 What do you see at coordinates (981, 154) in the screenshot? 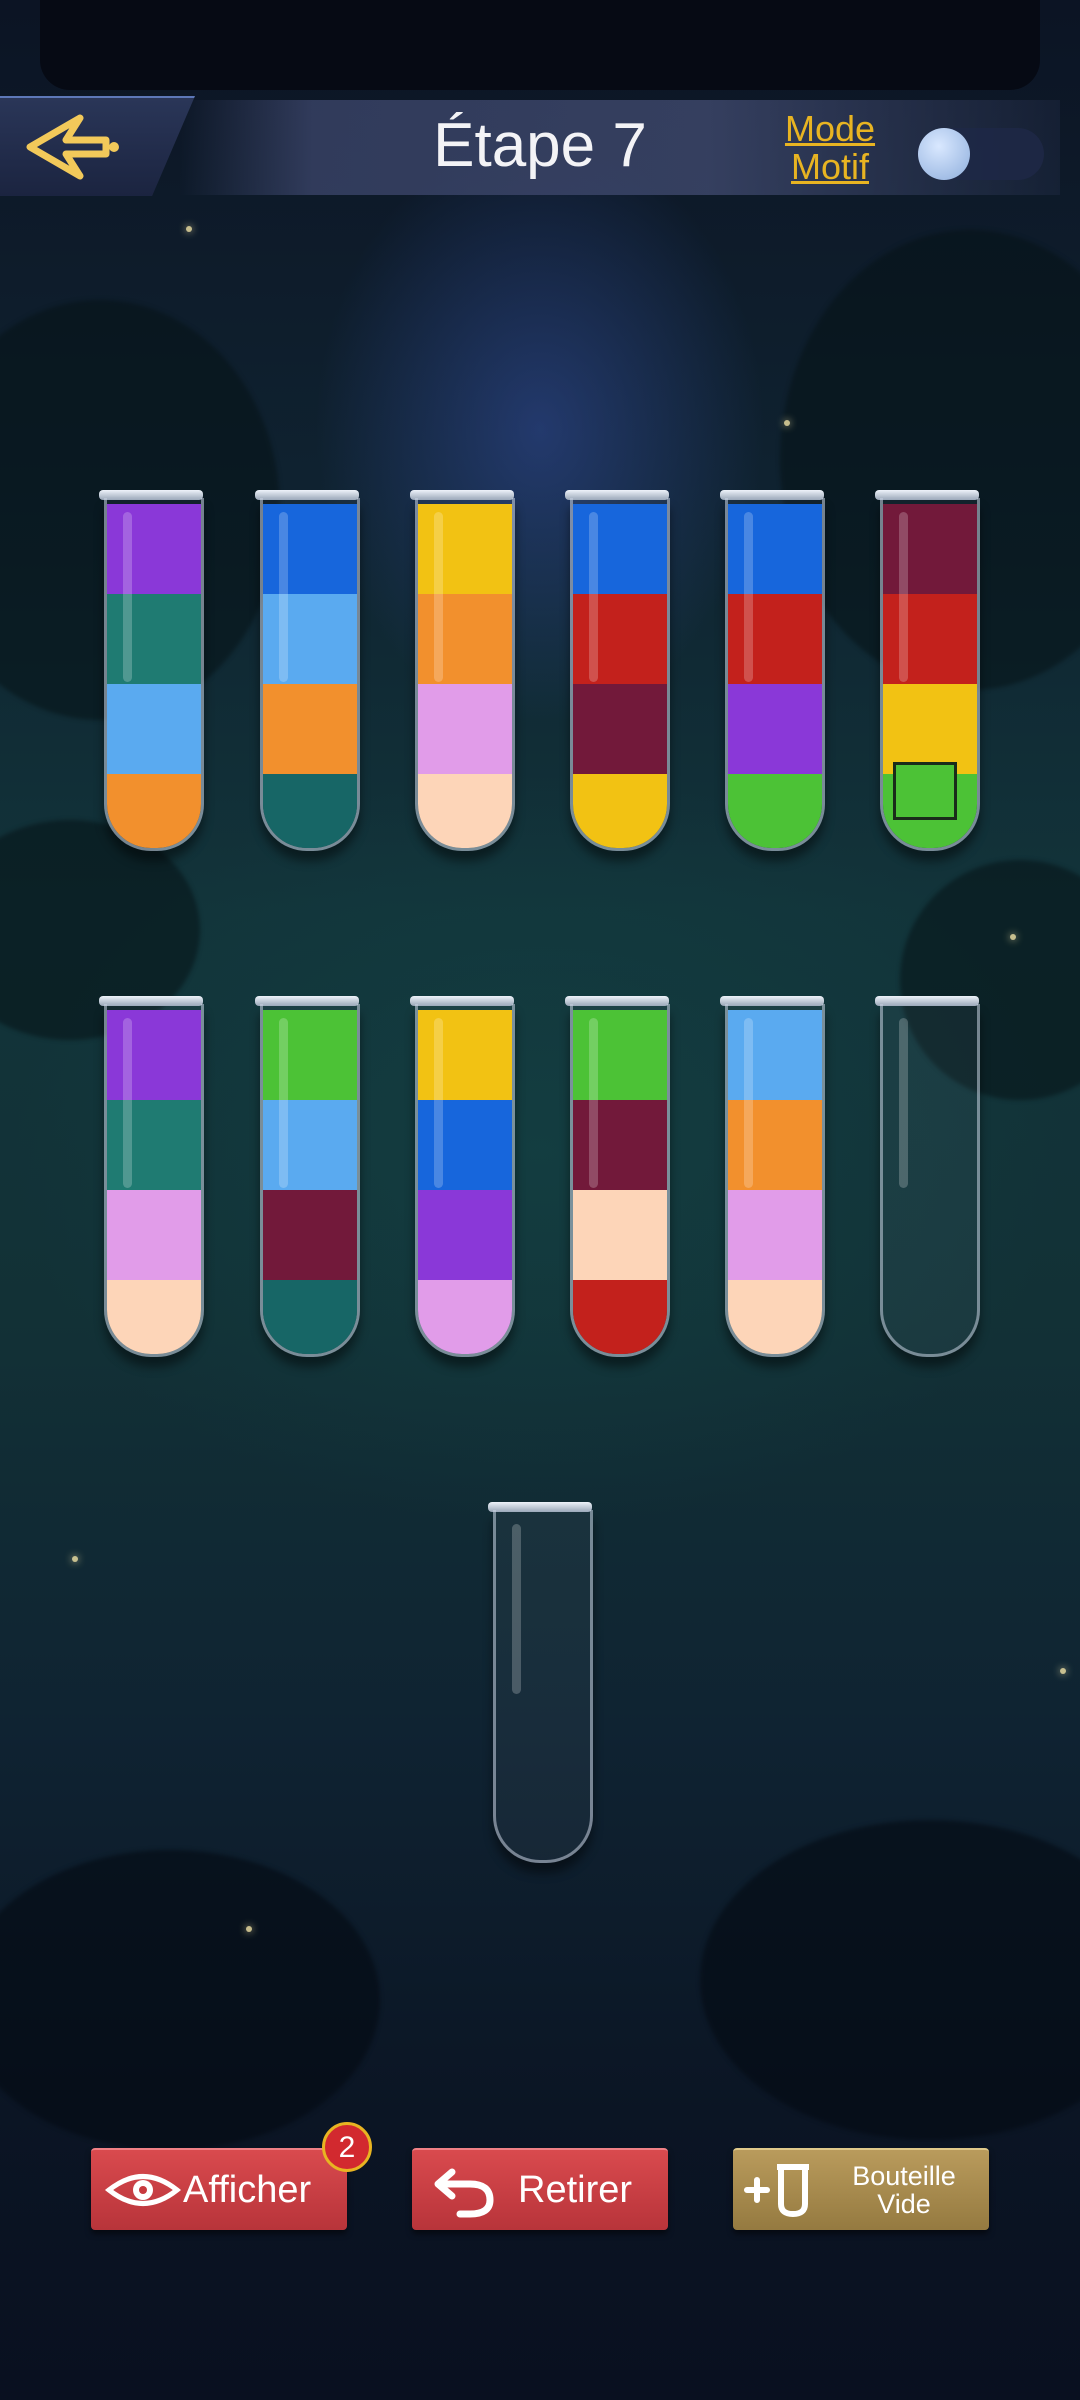
I see `pattern-mode-toggle` at bounding box center [981, 154].